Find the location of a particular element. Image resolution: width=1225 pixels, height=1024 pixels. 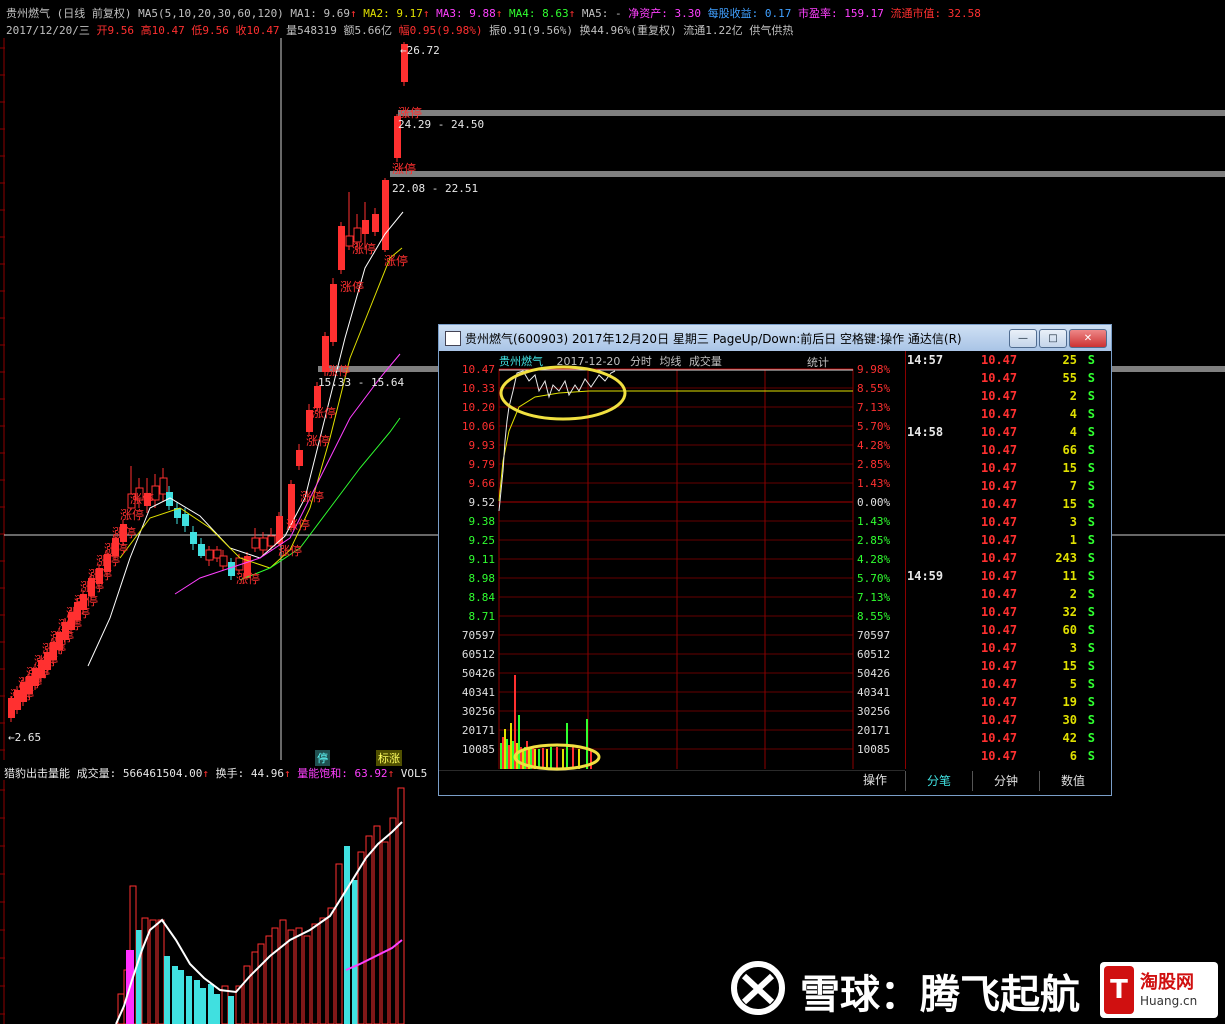

mark-tag: 标涨 is located at coordinates (389, 758).